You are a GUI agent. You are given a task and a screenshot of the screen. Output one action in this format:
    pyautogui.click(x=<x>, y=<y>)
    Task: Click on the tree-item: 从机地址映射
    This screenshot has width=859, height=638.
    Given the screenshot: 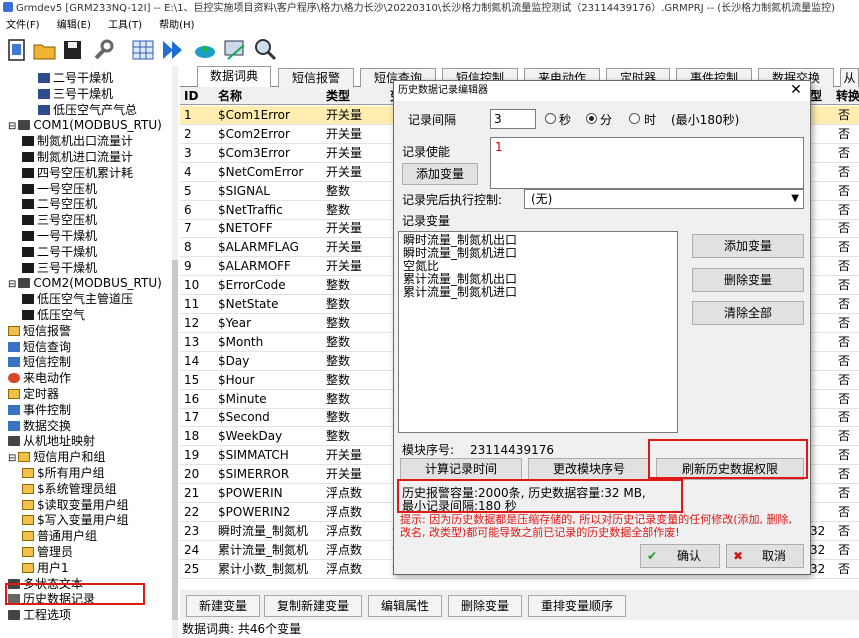 What is the action you would take?
    pyautogui.click(x=51, y=441)
    